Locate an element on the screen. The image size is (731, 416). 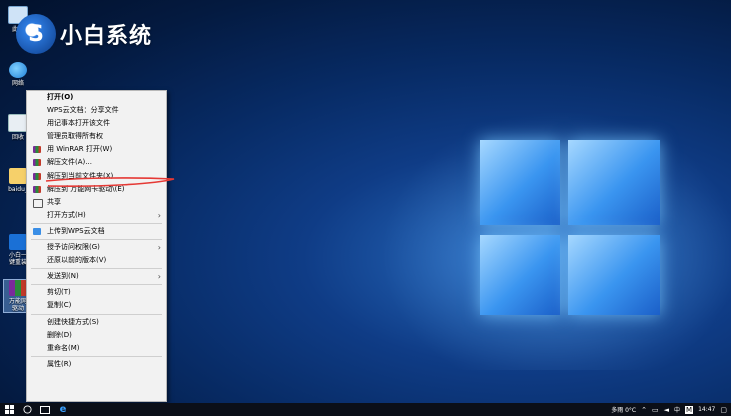
volume-icon: ◄ is located at coordinates (666, 410).